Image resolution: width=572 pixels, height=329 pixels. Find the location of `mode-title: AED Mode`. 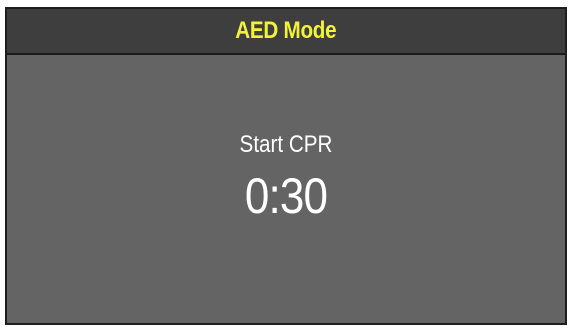

mode-title: AED Mode is located at coordinates (286, 30).